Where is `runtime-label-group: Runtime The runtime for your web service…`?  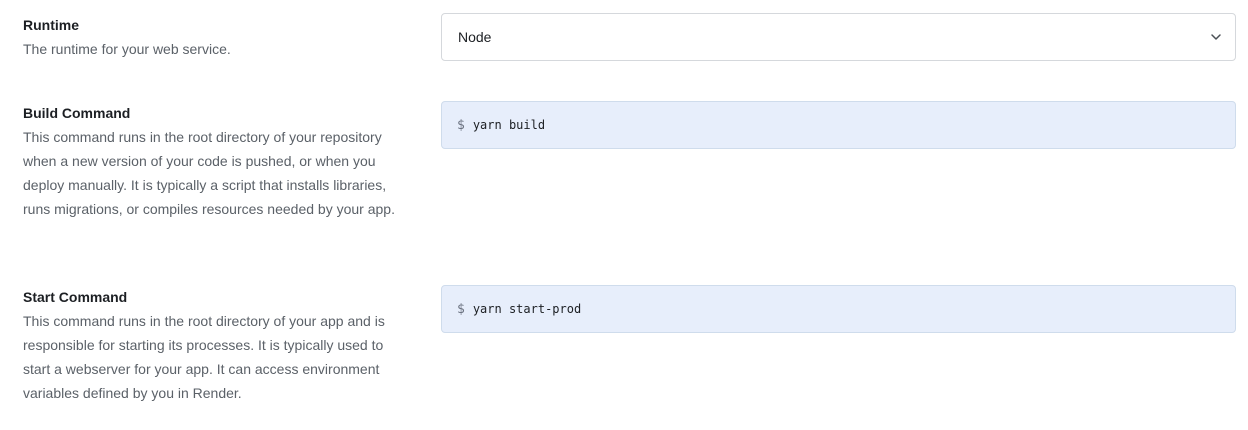
runtime-label-group: Runtime The runtime for your web service… is located at coordinates (218, 38).